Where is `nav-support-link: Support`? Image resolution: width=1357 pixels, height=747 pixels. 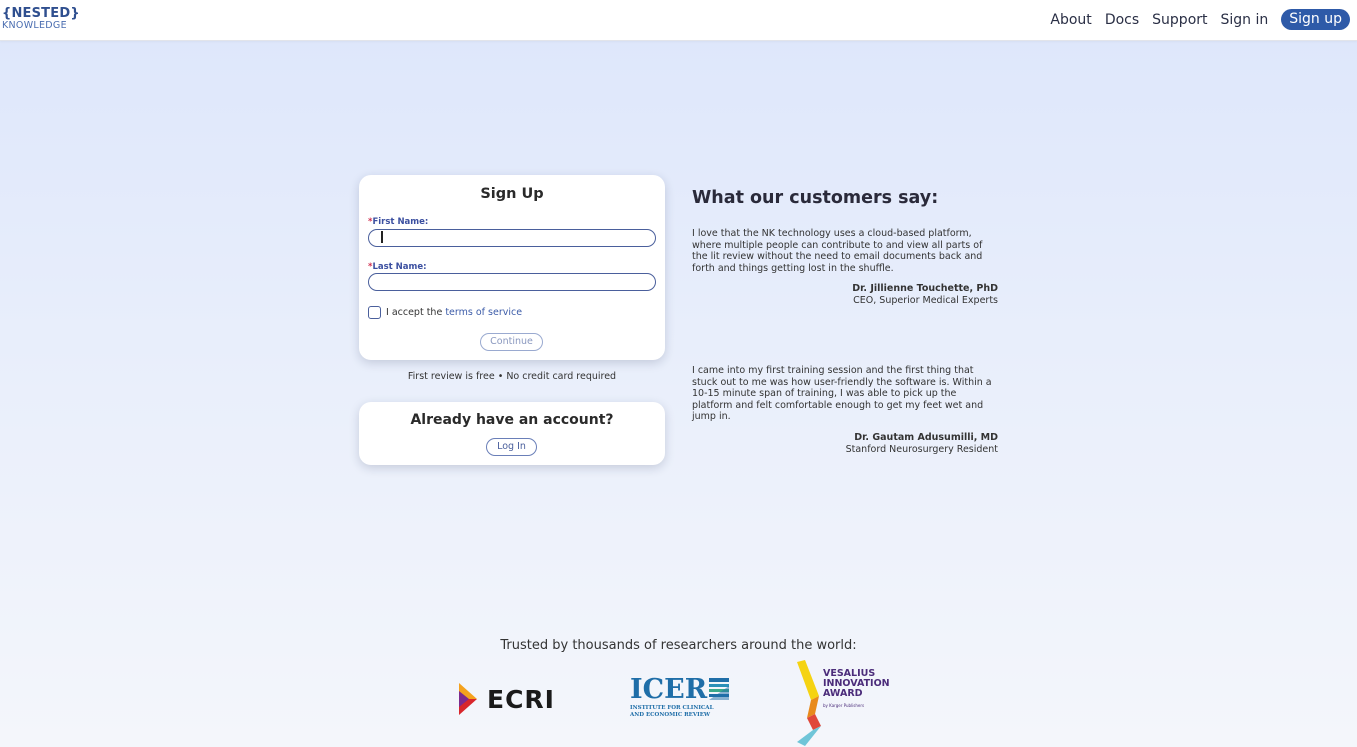 nav-support-link: Support is located at coordinates (1179, 20).